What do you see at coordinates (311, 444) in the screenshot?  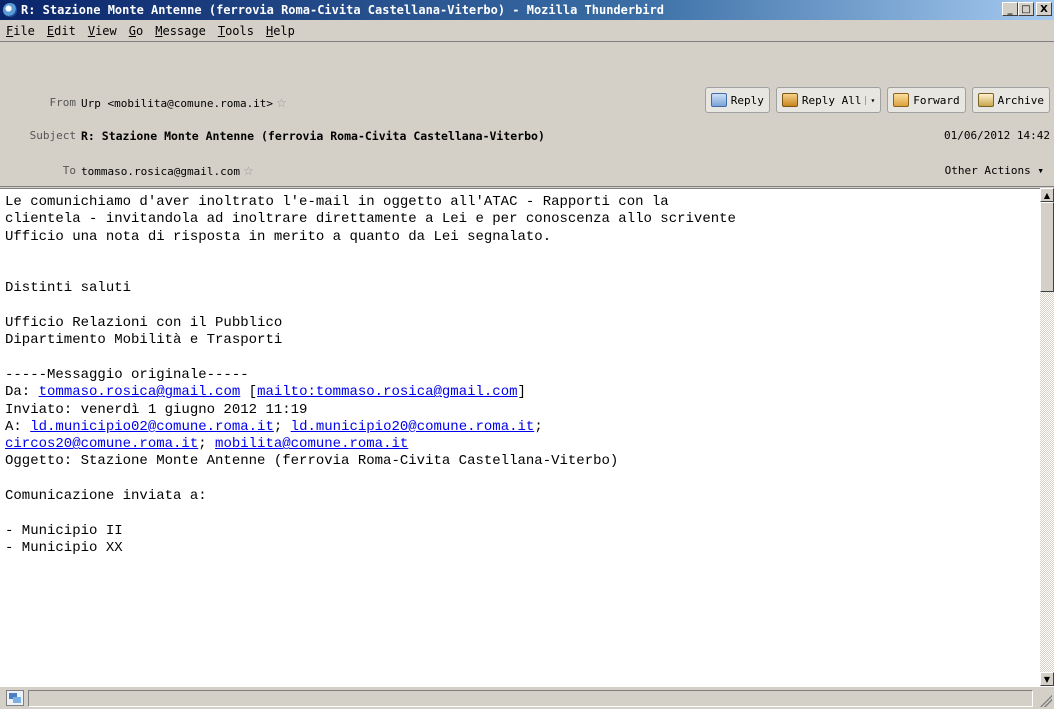 I see `recipient-email-link: mobilita@comune.roma.it` at bounding box center [311, 444].